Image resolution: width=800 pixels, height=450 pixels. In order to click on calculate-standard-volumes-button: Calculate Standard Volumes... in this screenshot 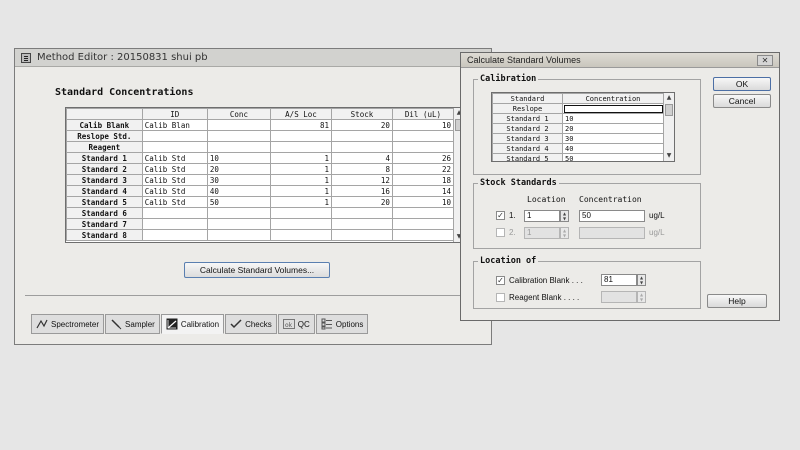, I will do `click(257, 270)`.